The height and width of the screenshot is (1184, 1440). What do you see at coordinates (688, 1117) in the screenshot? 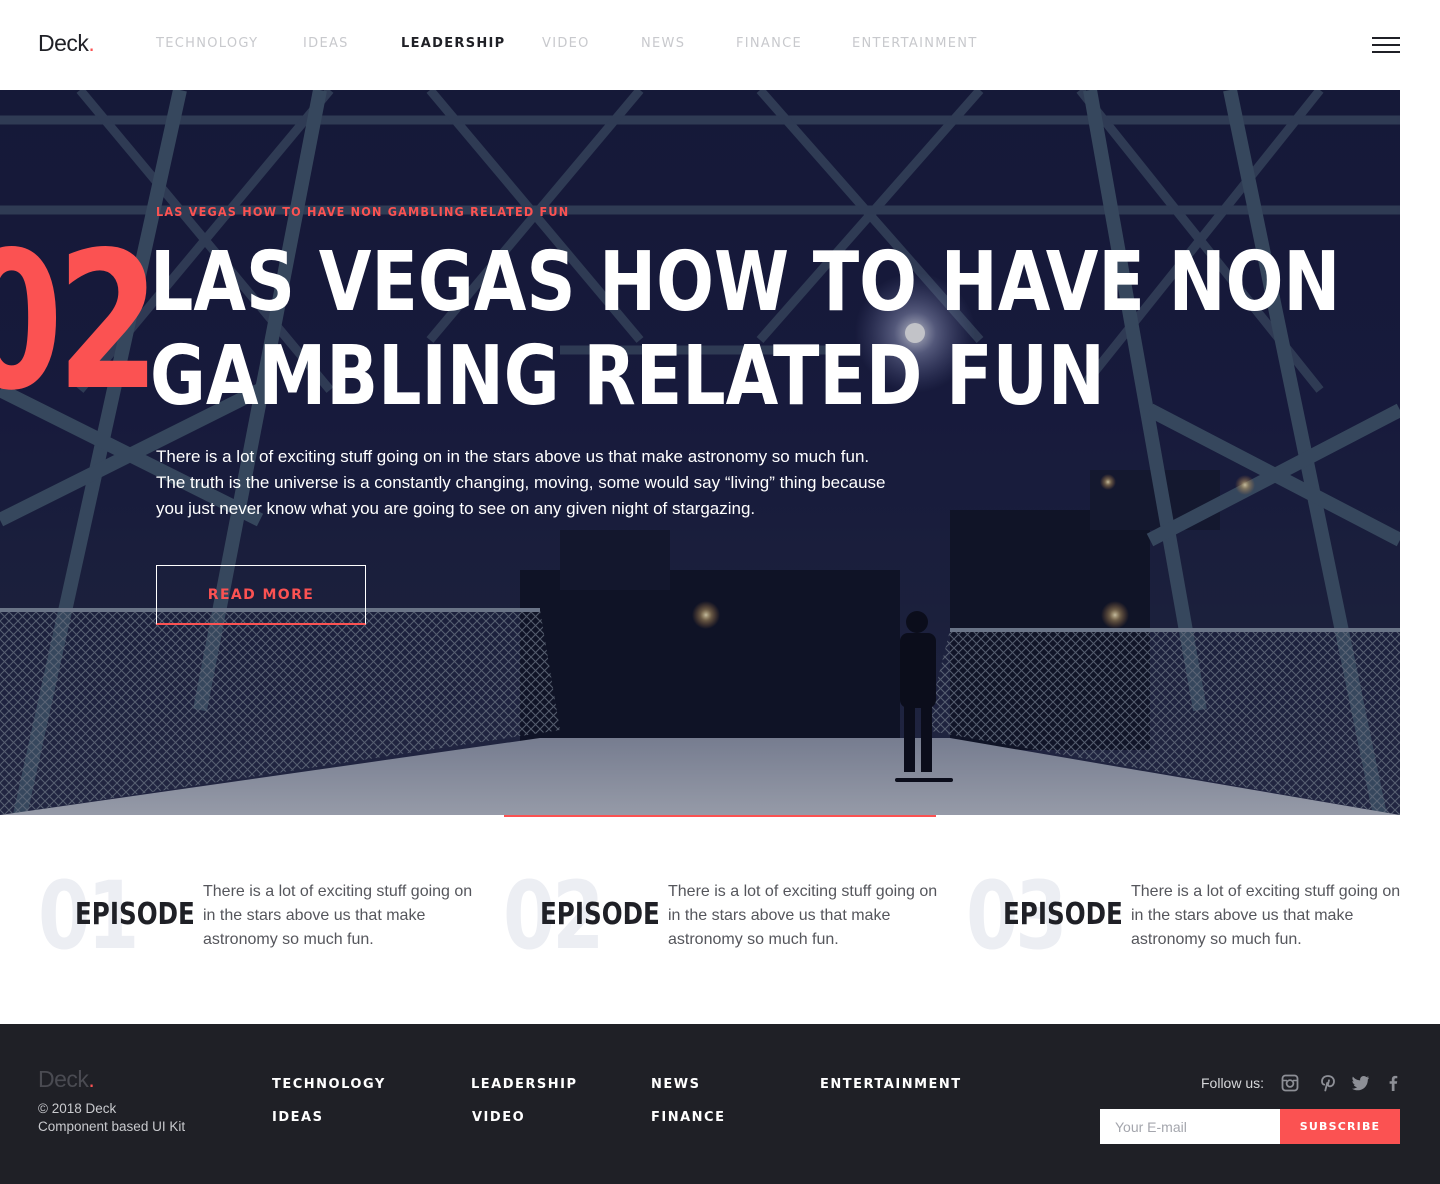
I see `footer-link-finance: FINANCE` at bounding box center [688, 1117].